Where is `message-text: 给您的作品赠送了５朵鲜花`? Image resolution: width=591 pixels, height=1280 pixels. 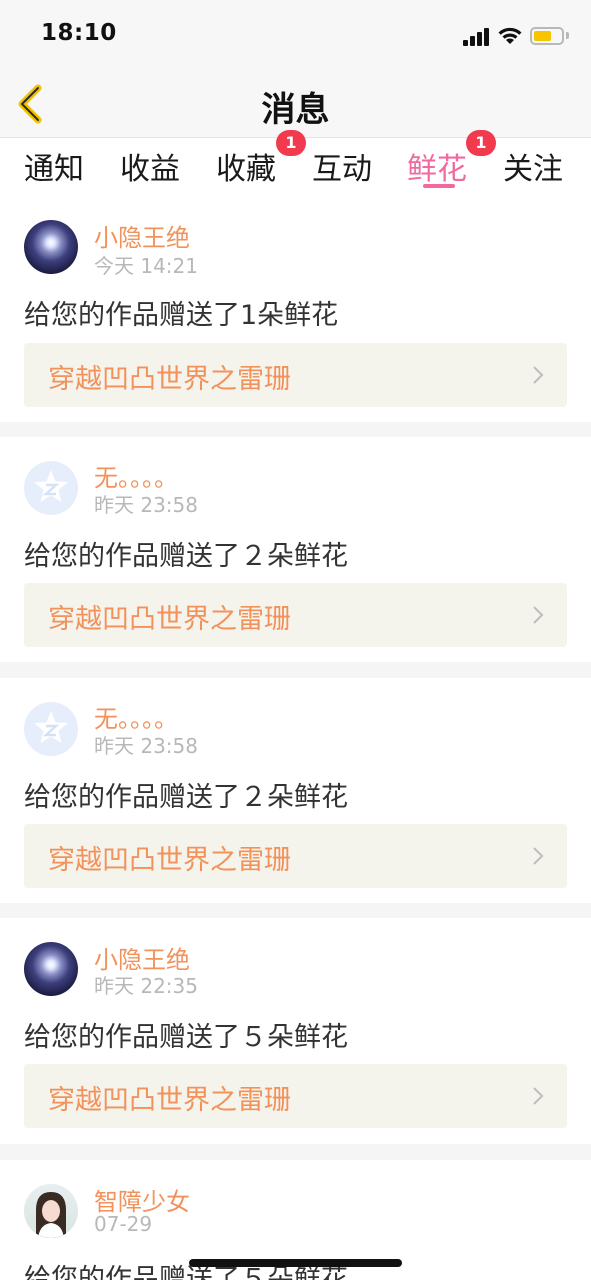
message-text: 给您的作品赠送了５朵鲜花 is located at coordinates (186, 1037).